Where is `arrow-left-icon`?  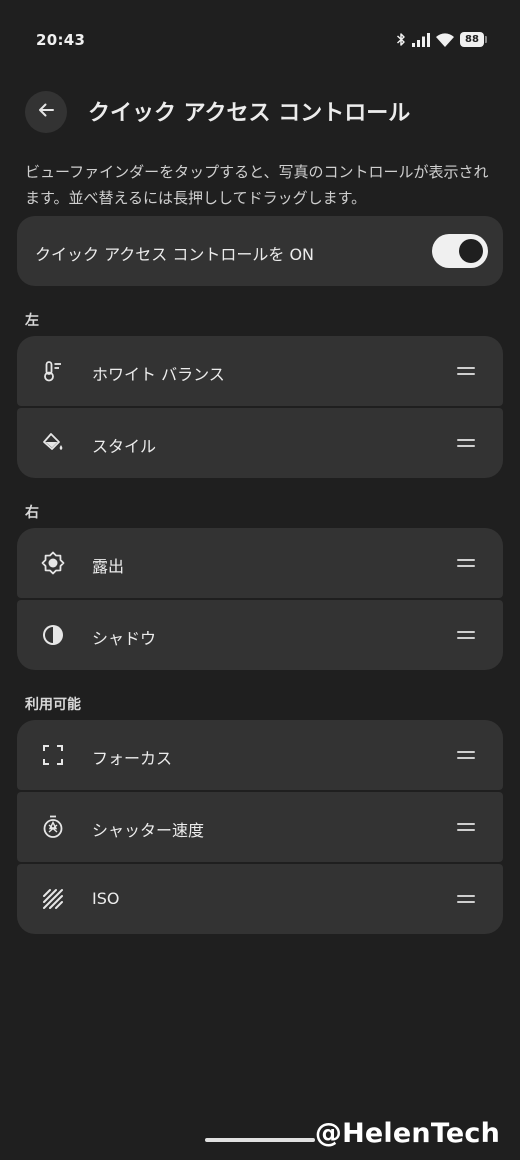 arrow-left-icon is located at coordinates (46, 112).